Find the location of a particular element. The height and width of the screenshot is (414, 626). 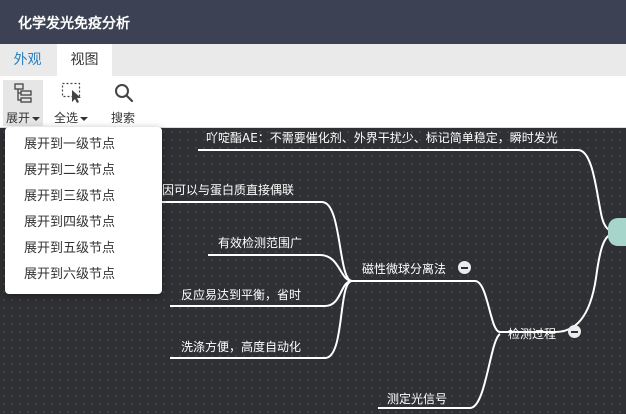

tab-appearance: 外观 is located at coordinates (27, 60).